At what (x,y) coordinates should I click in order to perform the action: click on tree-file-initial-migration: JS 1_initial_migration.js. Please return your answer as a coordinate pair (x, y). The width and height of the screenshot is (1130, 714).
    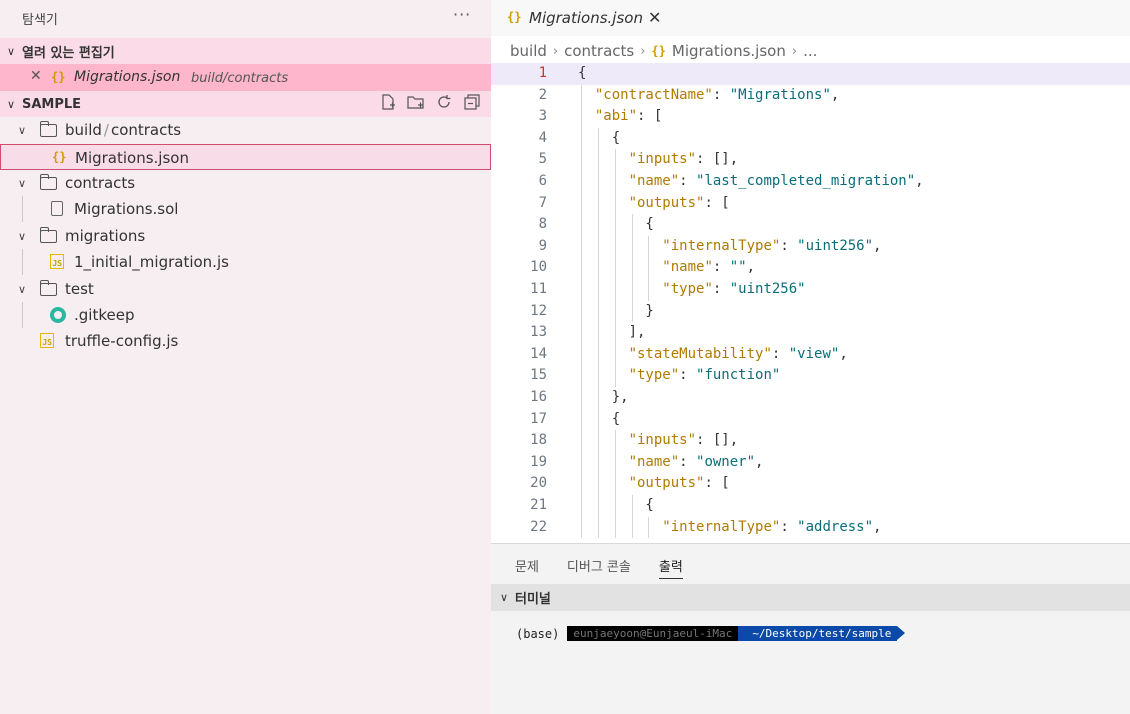
    Looking at the image, I should click on (245, 262).